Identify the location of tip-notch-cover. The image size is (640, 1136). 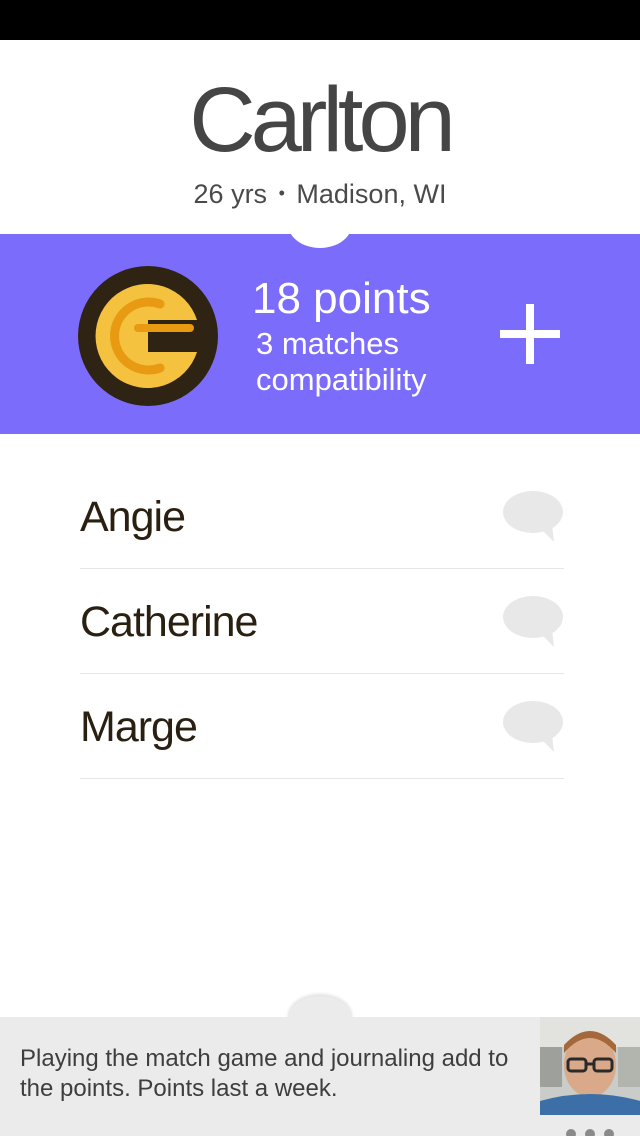
(320, 1032).